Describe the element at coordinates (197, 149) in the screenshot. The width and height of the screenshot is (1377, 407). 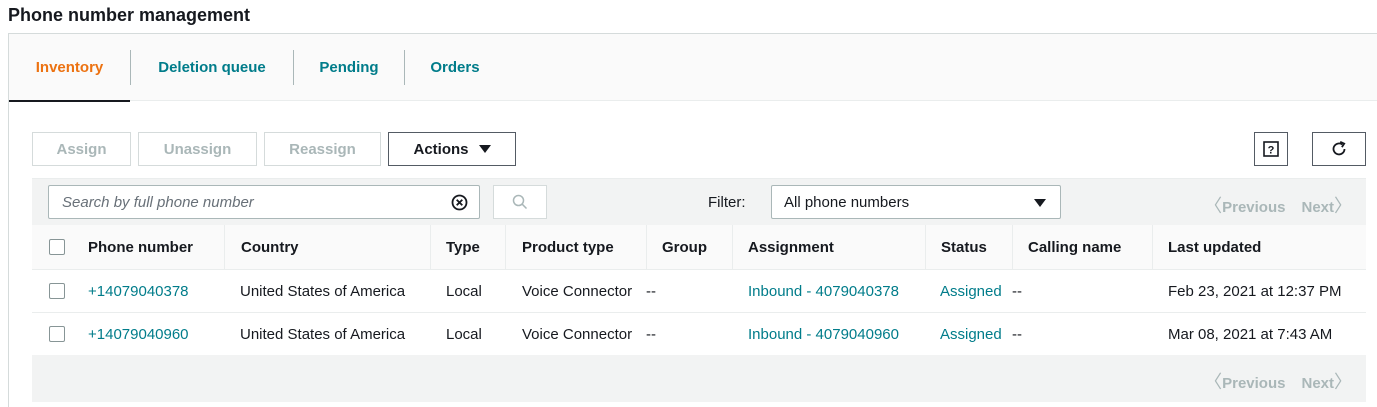
I see `unassign-button: Unassign` at that location.